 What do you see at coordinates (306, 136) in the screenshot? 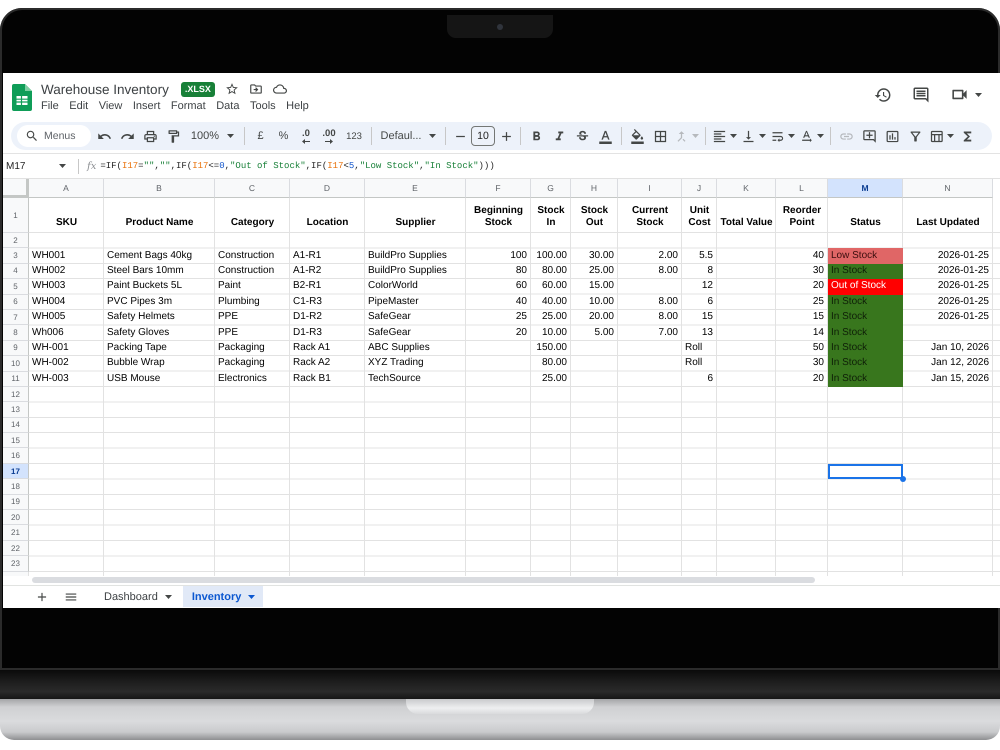
I see `decrease-decimals-button: .0` at bounding box center [306, 136].